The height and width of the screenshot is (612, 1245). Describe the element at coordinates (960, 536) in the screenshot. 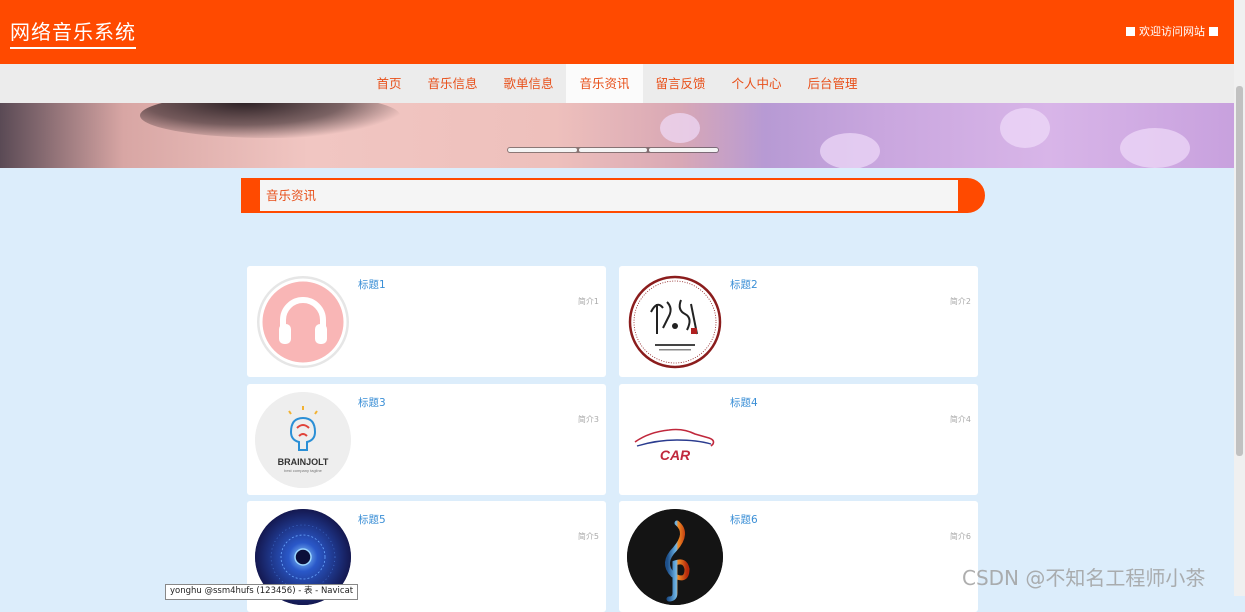

I see `card-intro: 简介6` at that location.